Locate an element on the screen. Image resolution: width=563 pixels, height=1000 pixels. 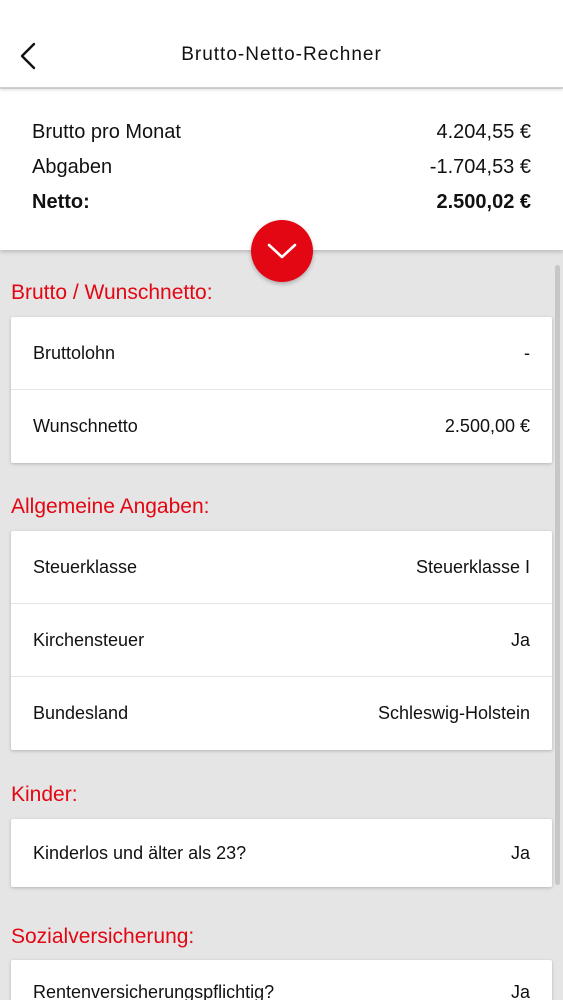
row-wunschnetto: Wunschnetto 2.500,00 € is located at coordinates (281, 426).